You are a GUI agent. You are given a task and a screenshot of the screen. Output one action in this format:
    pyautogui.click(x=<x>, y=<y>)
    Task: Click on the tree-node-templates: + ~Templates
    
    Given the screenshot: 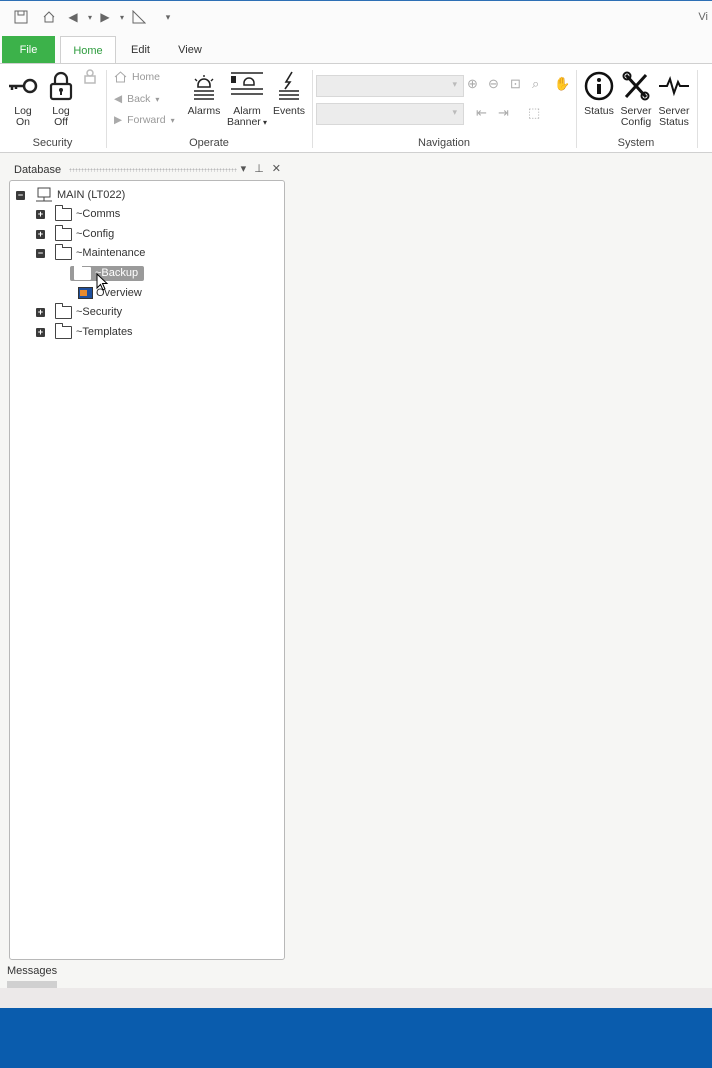 What is the action you would take?
    pyautogui.click(x=84, y=331)
    